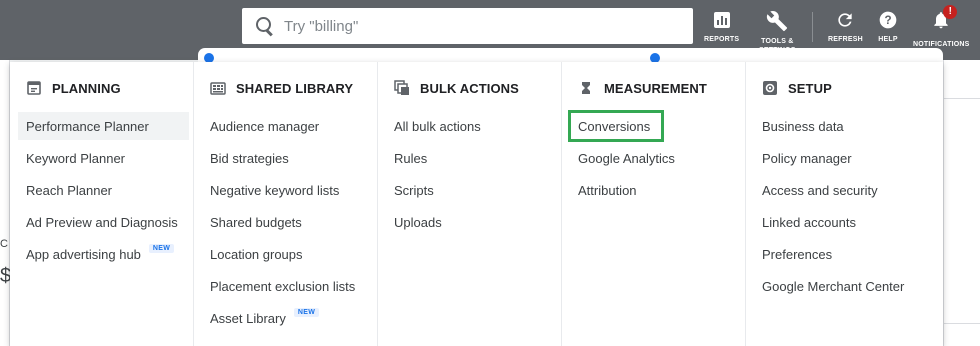 The image size is (980, 346). I want to click on menu-item-access-and-security: Access and security, so click(846, 190).